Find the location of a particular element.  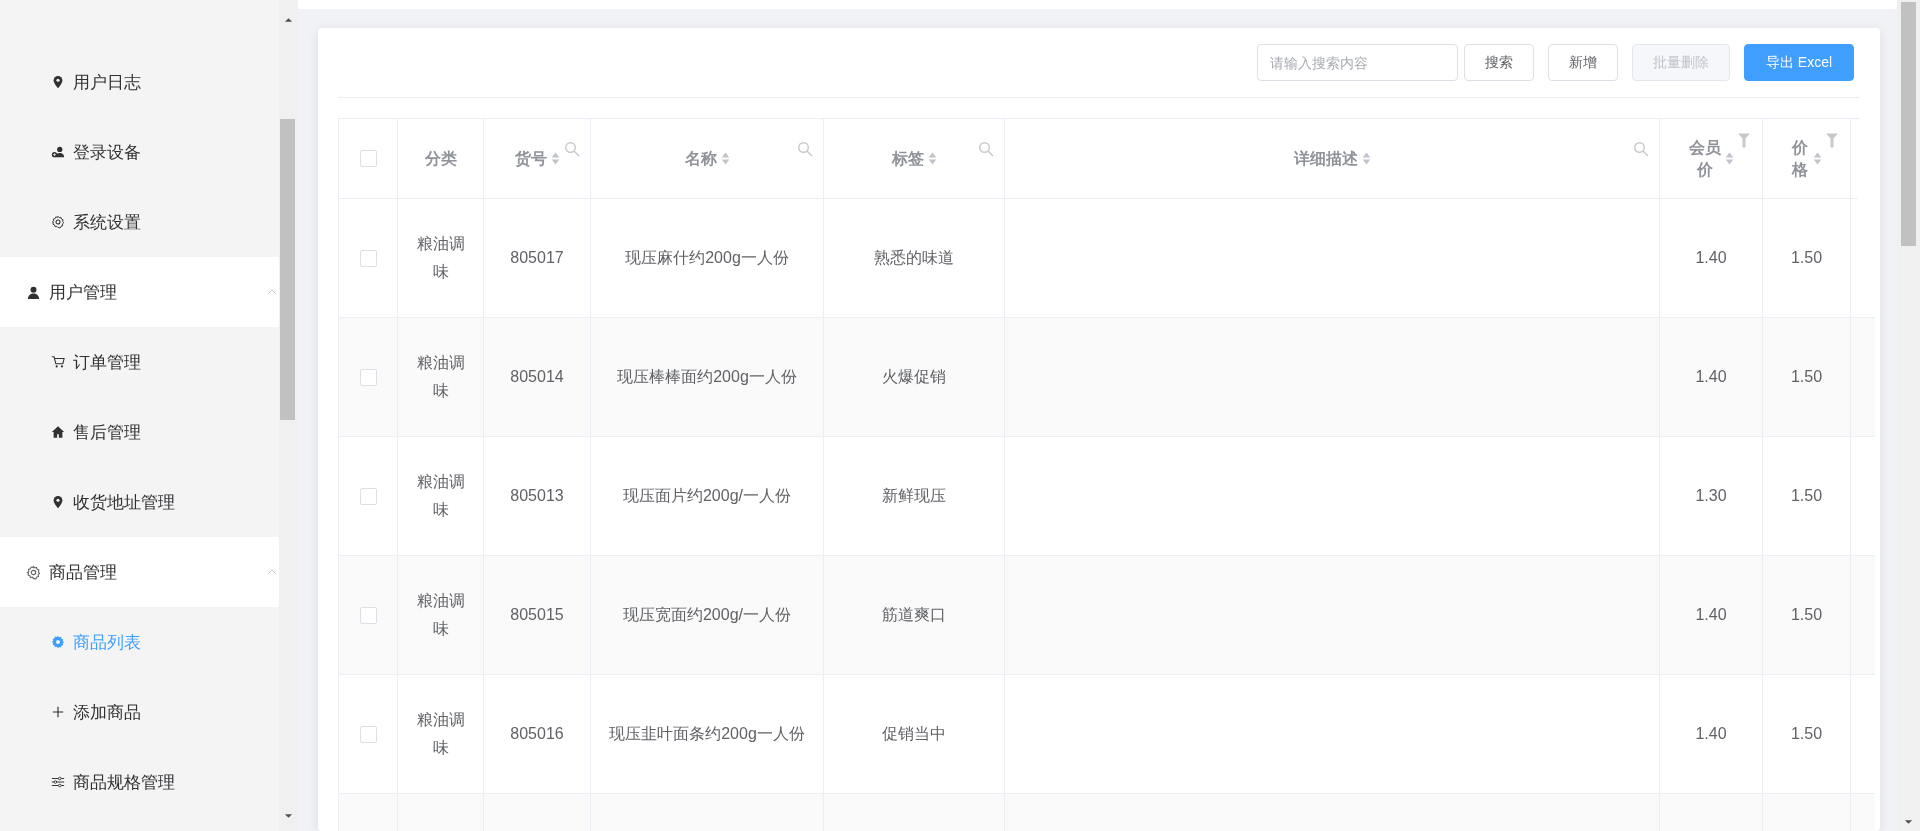

table-cell: 筋道爽口 is located at coordinates (914, 615).